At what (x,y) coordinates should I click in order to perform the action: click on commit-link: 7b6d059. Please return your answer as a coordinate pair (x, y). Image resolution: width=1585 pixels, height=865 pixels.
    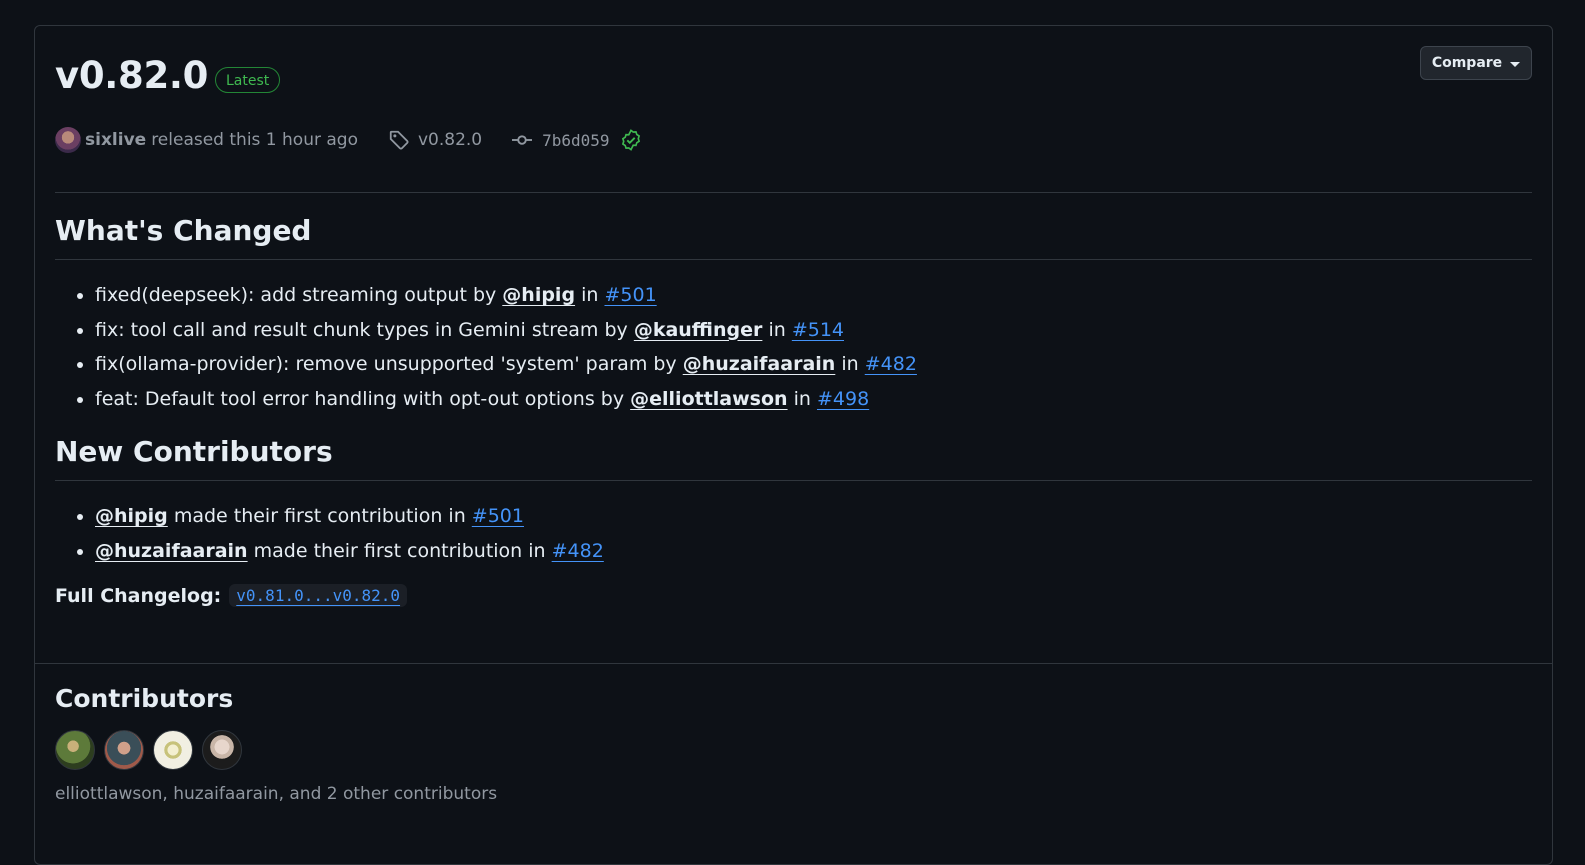
    Looking at the image, I should click on (576, 140).